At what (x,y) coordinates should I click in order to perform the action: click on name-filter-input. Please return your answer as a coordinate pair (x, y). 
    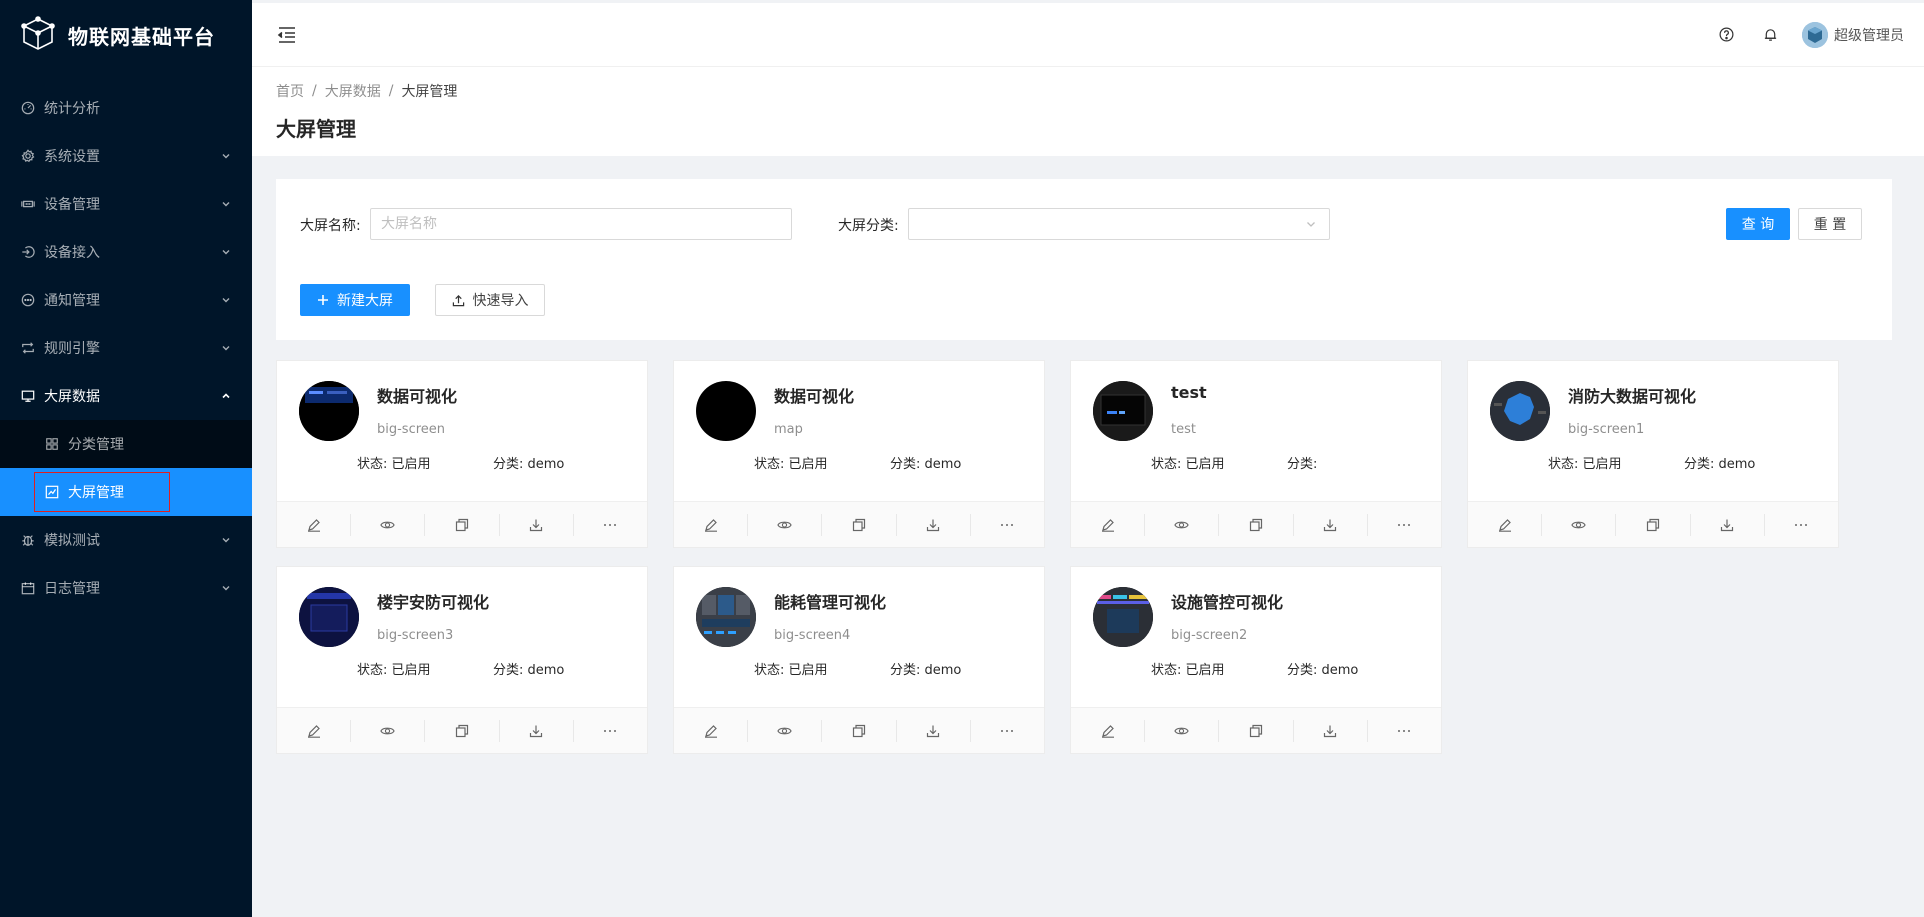
    Looking at the image, I should click on (581, 224).